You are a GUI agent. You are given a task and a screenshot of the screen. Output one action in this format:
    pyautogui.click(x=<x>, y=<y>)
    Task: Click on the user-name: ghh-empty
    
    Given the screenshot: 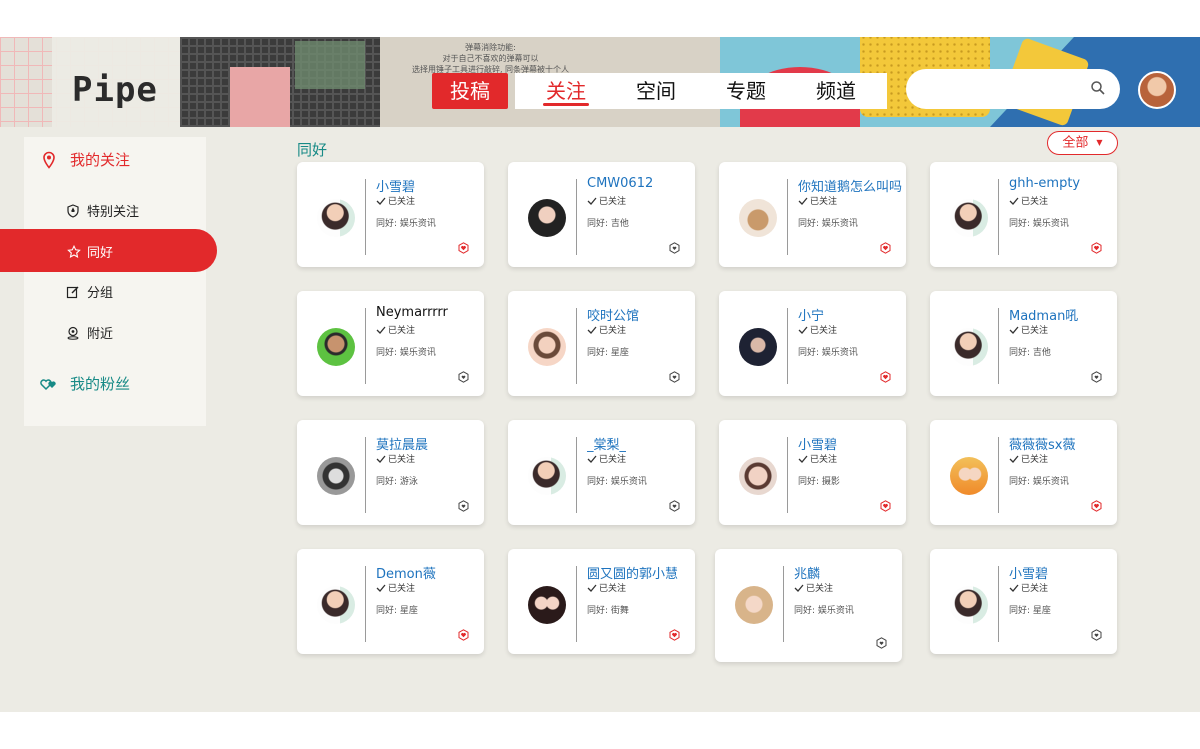 What is the action you would take?
    pyautogui.click(x=1044, y=183)
    